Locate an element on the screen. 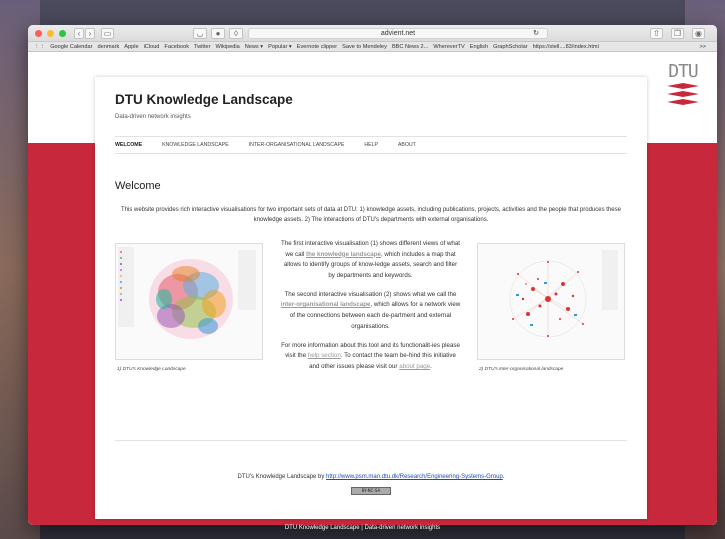 This screenshot has width=725, height=539. creative-commons-badge: BY-NC-SA is located at coordinates (371, 491).